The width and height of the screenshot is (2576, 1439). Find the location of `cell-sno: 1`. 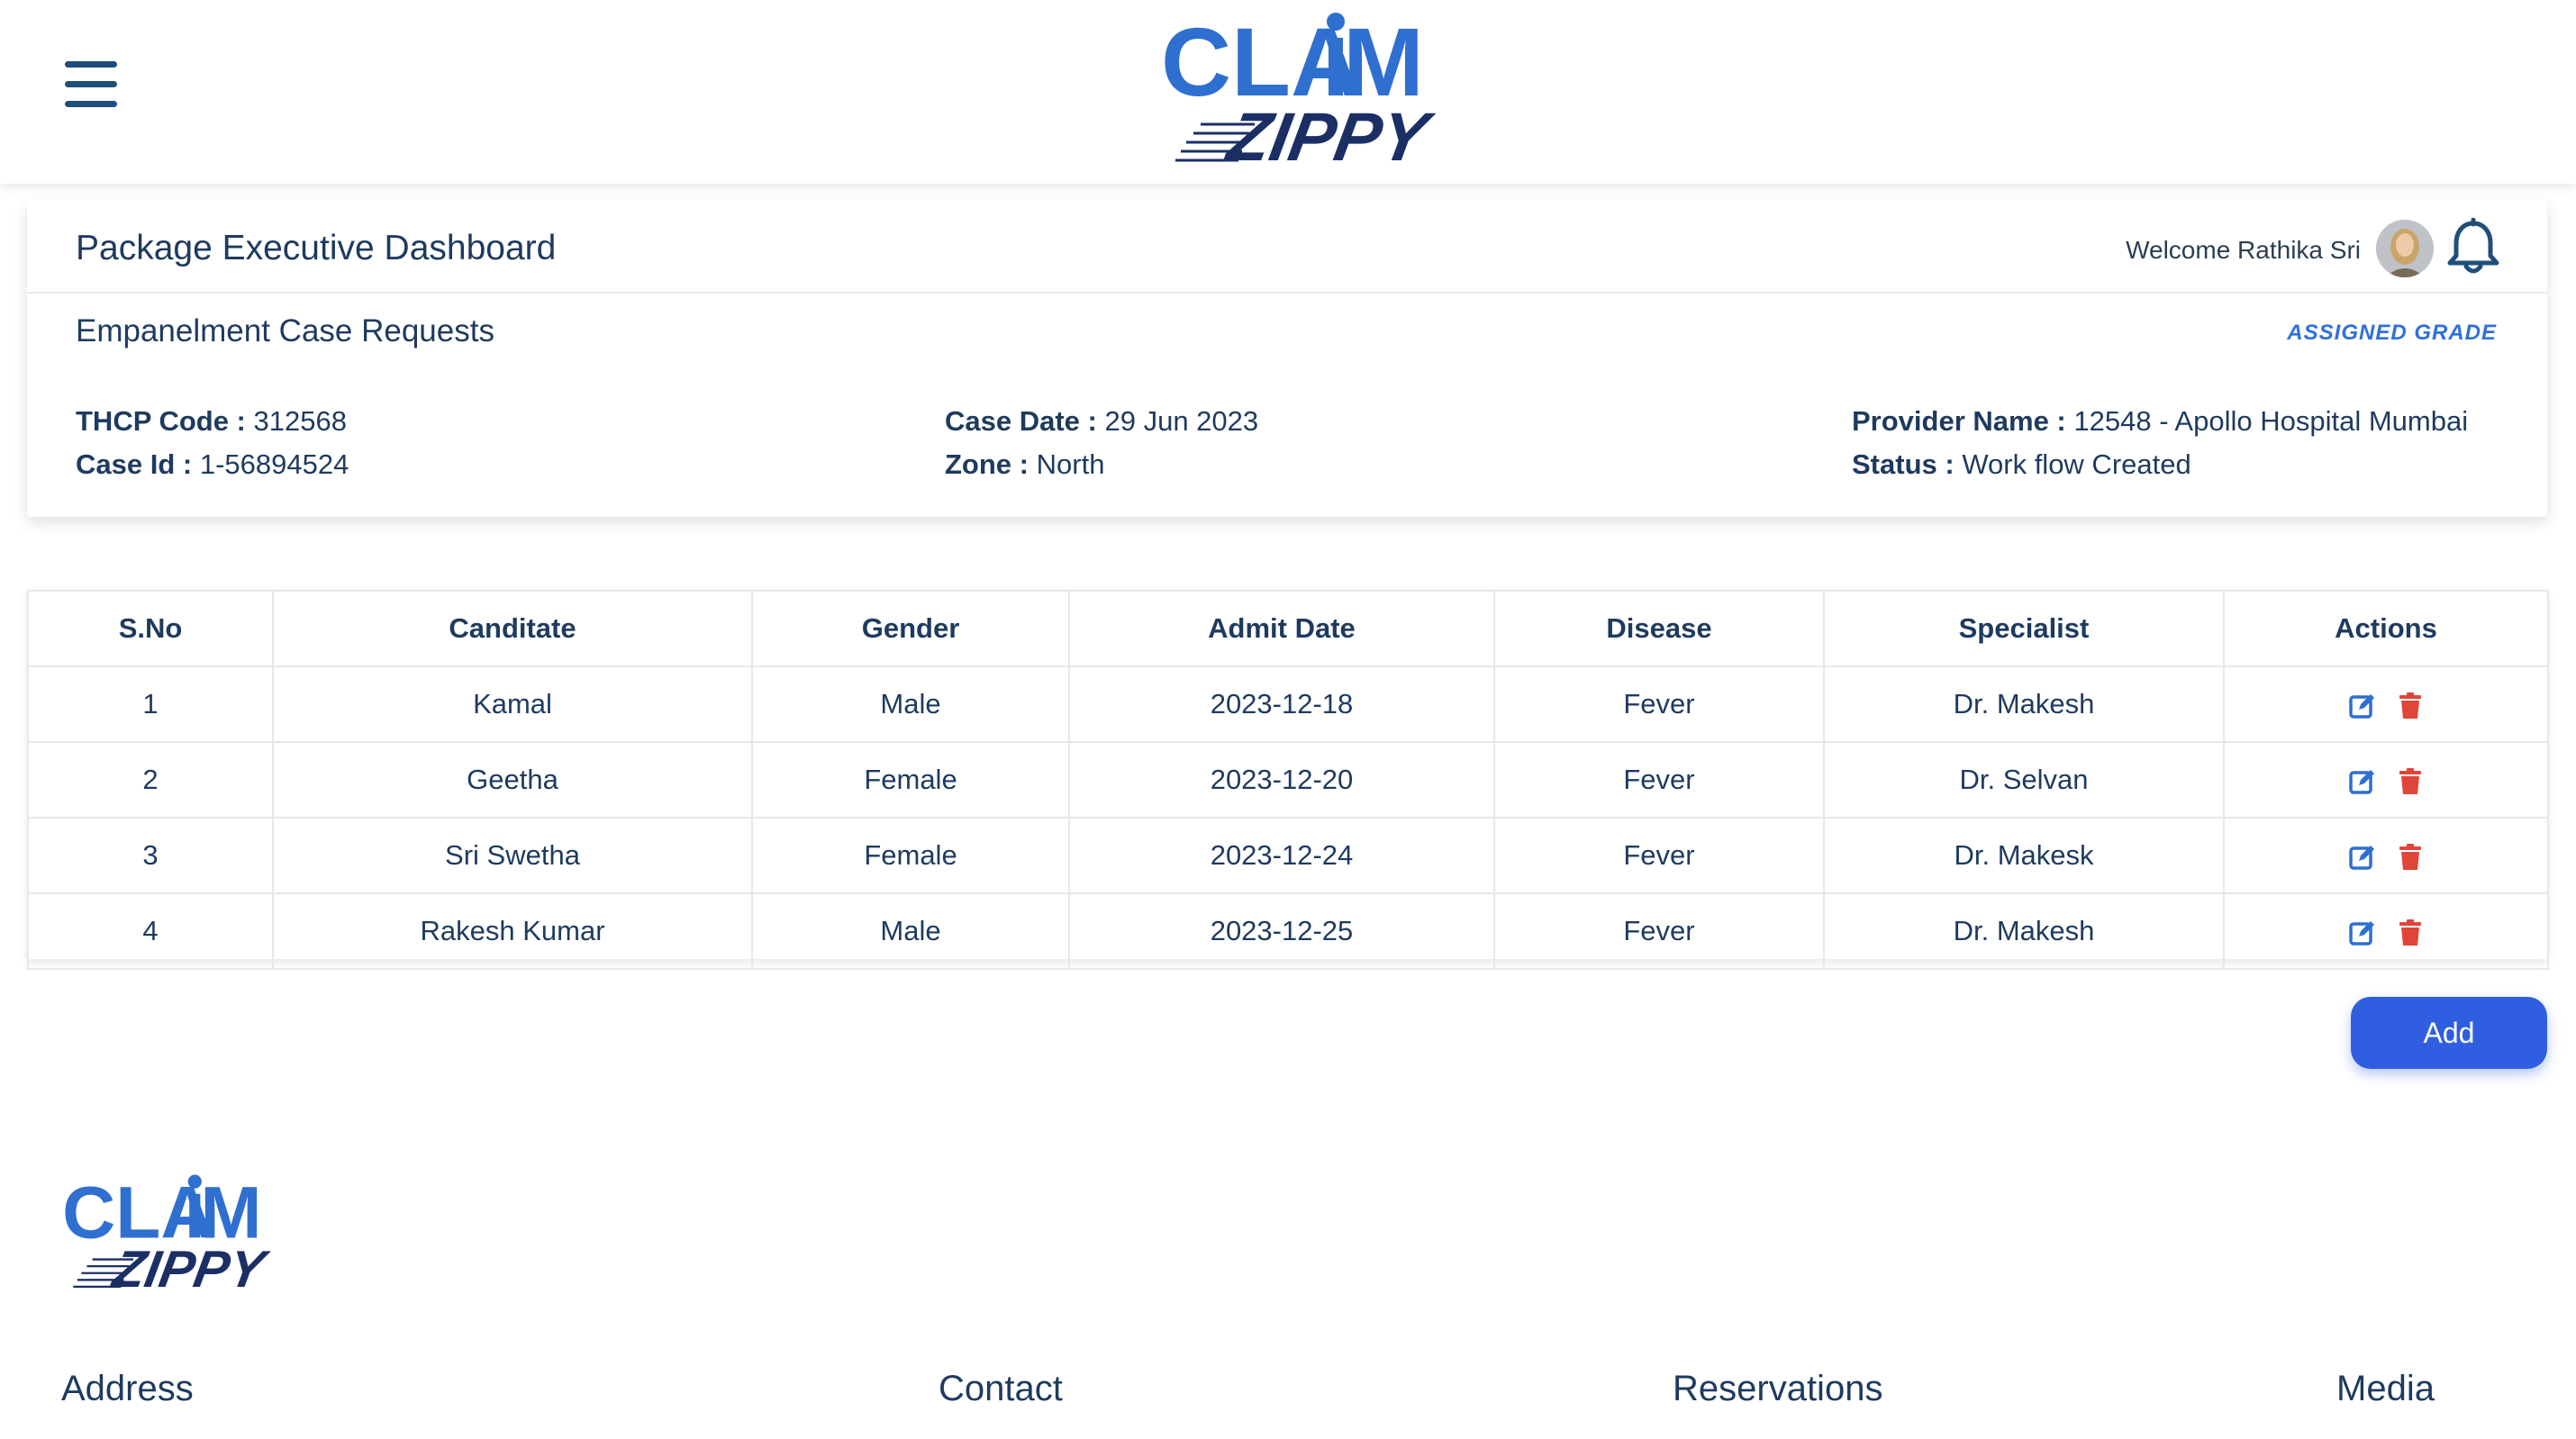

cell-sno: 1 is located at coordinates (151, 704).